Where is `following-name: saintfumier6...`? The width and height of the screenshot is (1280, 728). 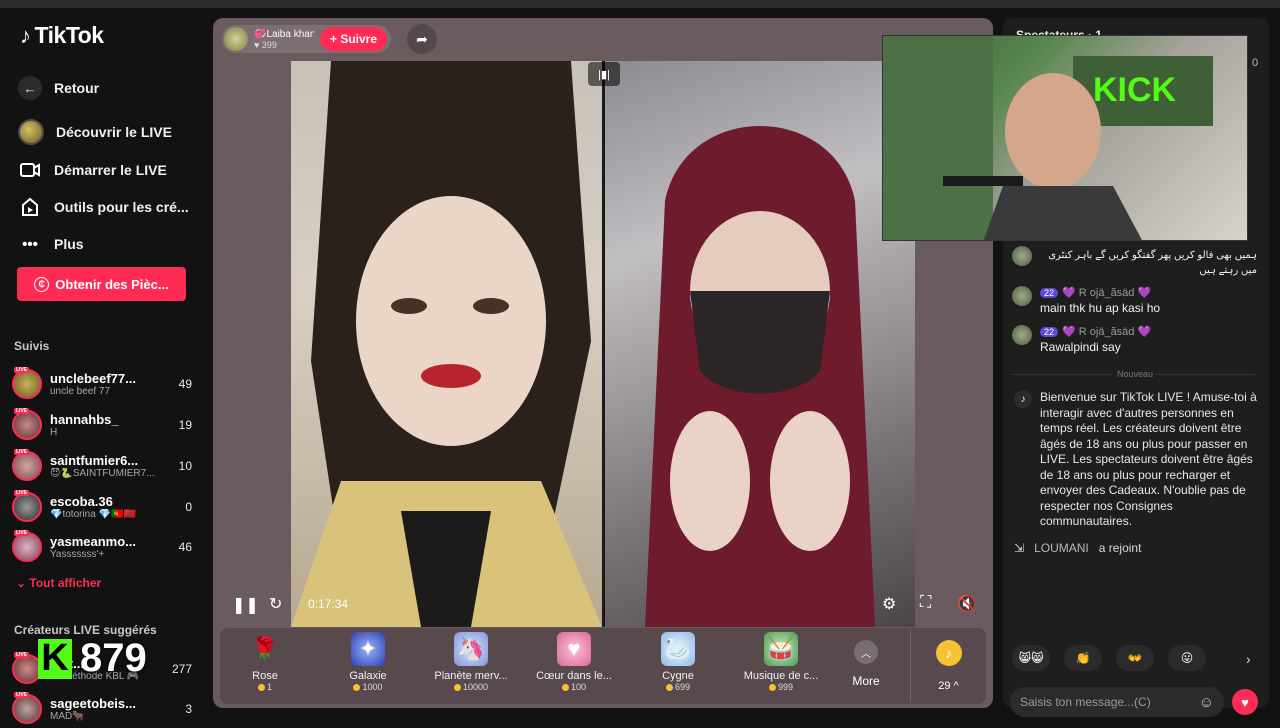 following-name: saintfumier6... is located at coordinates (94, 460).